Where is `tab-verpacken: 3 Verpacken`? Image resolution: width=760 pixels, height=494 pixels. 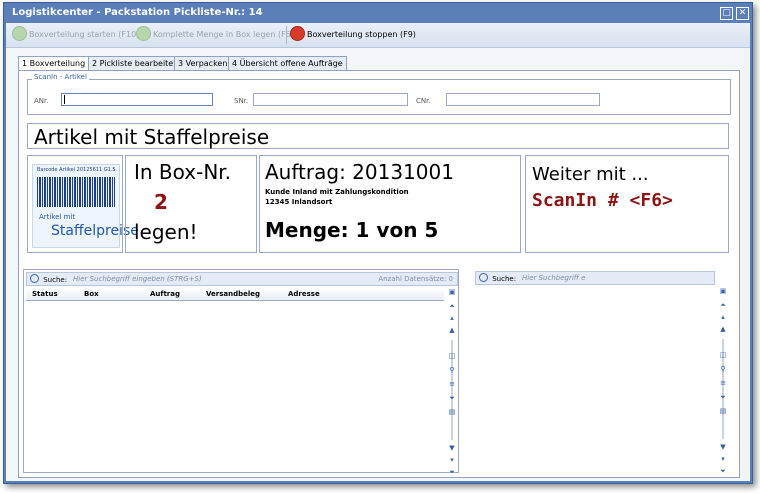
tab-verpacken: 3 Verpacken is located at coordinates (203, 63).